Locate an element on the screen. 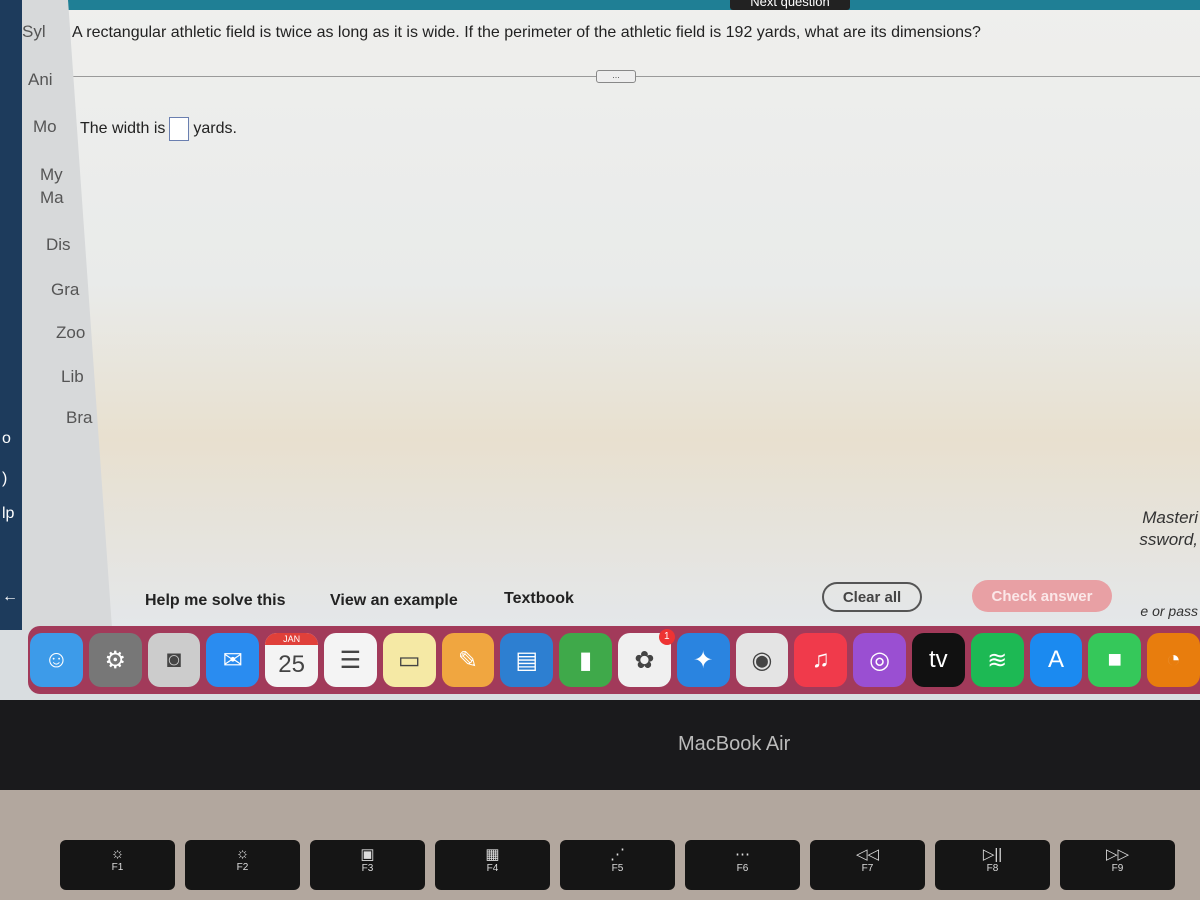  spotify-icon: ≋ is located at coordinates (997, 660).